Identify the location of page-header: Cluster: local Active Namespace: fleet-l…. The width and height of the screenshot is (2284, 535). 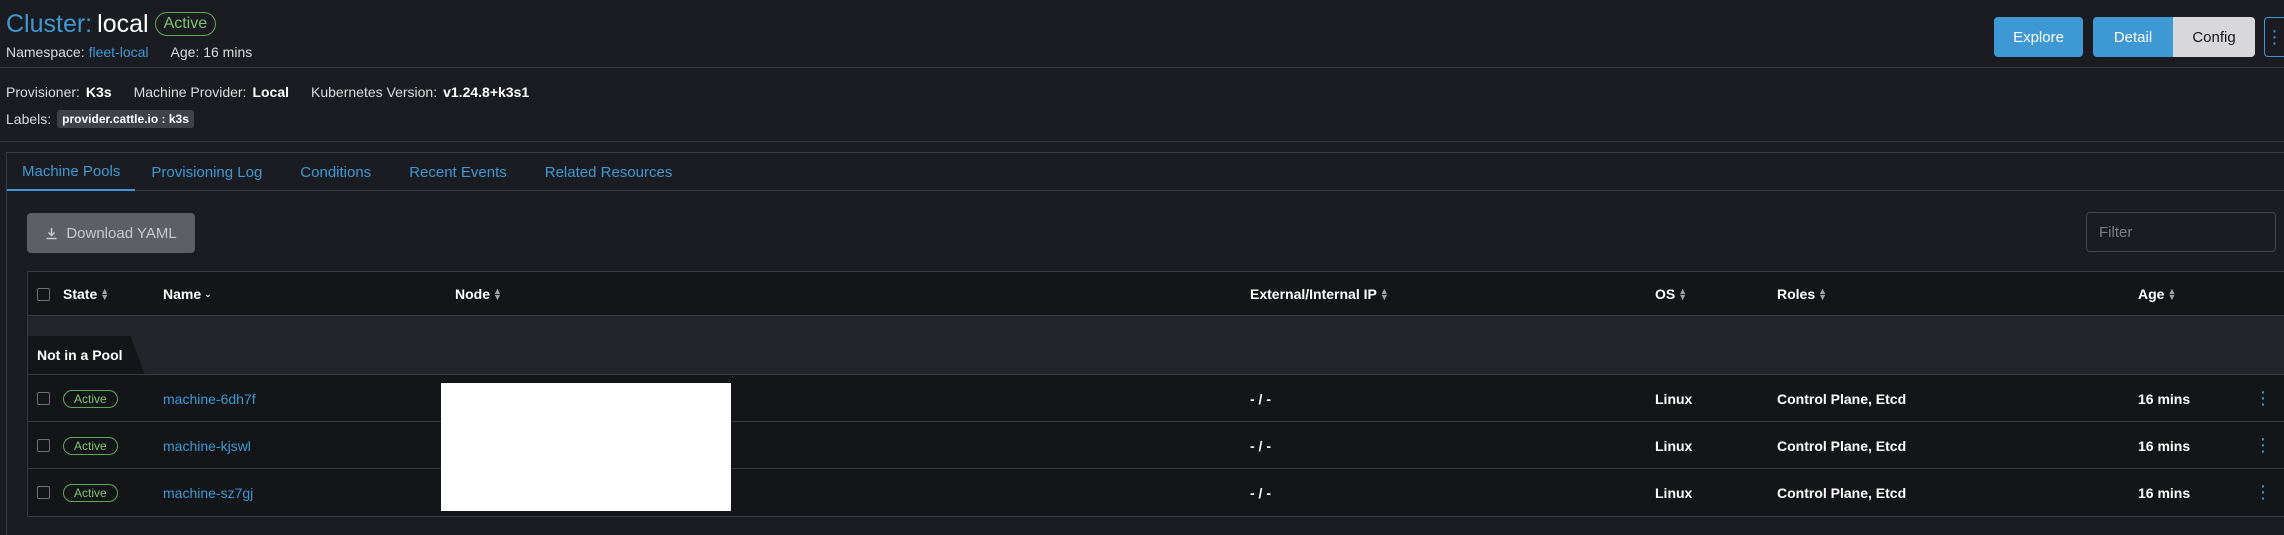
(129, 34).